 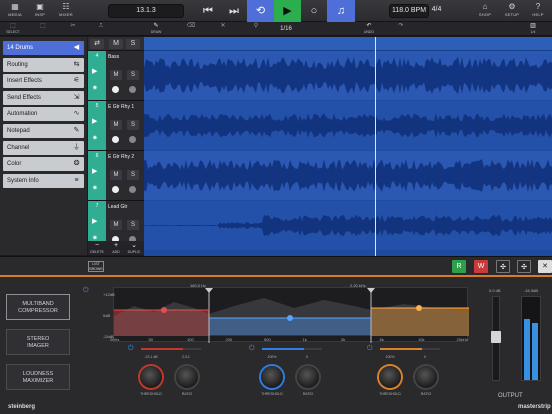 I want to click on cycle-button: ⟲, so click(x=260, y=11).